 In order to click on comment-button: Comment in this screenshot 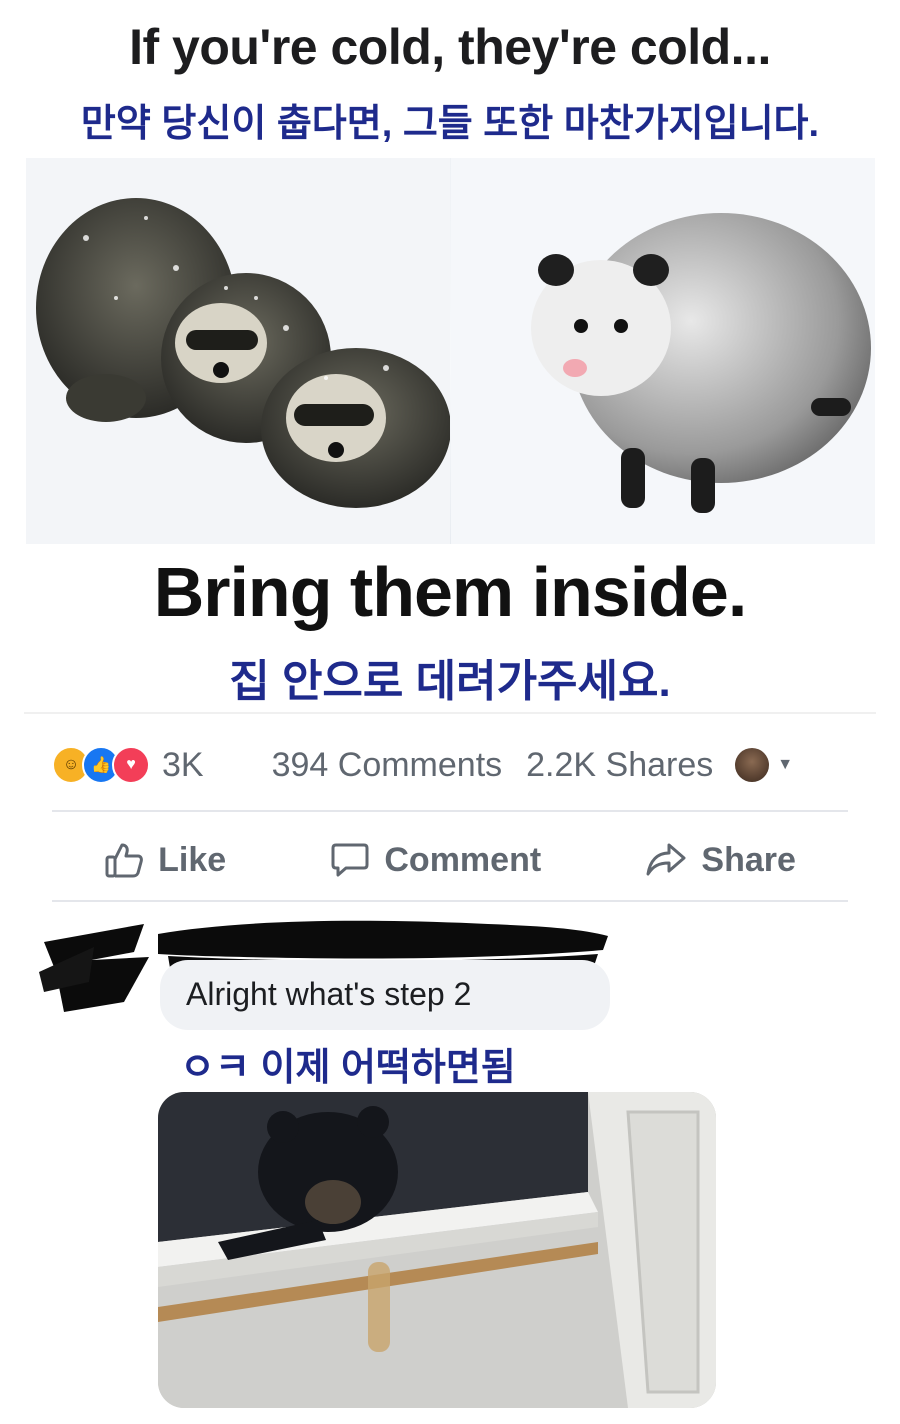, I will do `click(435, 860)`.